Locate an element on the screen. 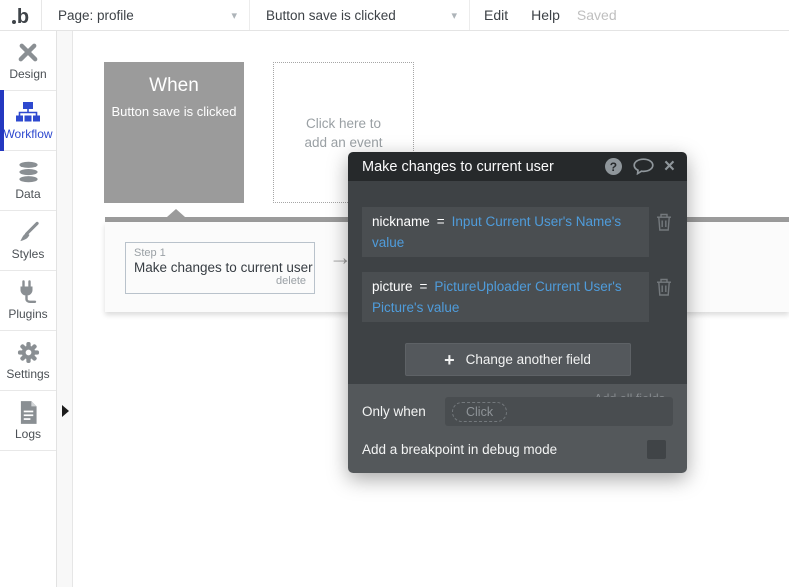 The height and width of the screenshot is (587, 789). only-when-condition-input: Click is located at coordinates (559, 411).